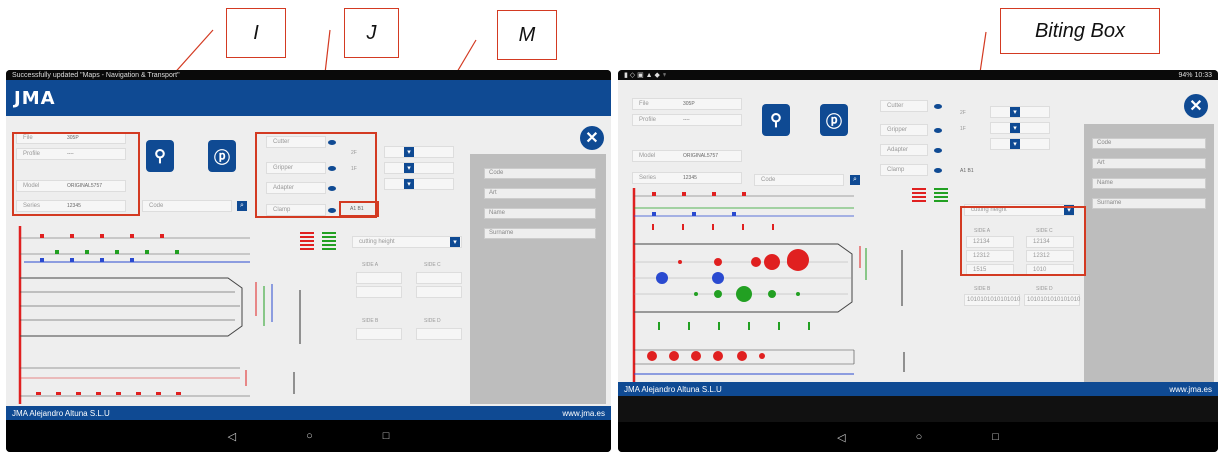 Image resolution: width=1220 pixels, height=452 pixels. Describe the element at coordinates (256, 33) in the screenshot. I see `callout-i: I` at that location.